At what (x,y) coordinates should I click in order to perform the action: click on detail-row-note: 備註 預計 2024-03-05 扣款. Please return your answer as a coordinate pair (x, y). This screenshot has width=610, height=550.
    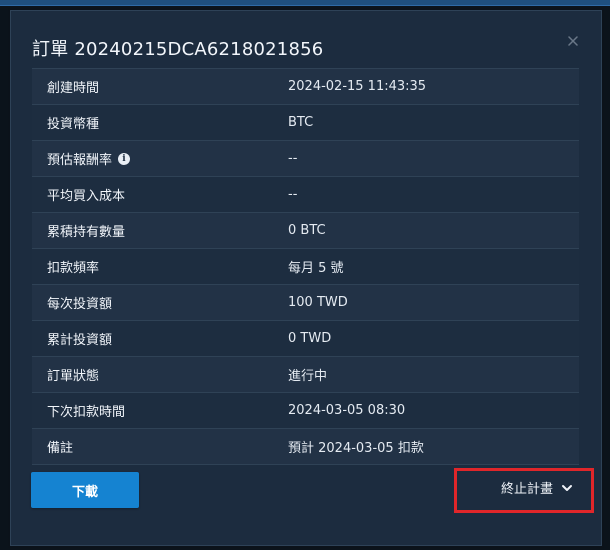
    Looking at the image, I should click on (305, 447).